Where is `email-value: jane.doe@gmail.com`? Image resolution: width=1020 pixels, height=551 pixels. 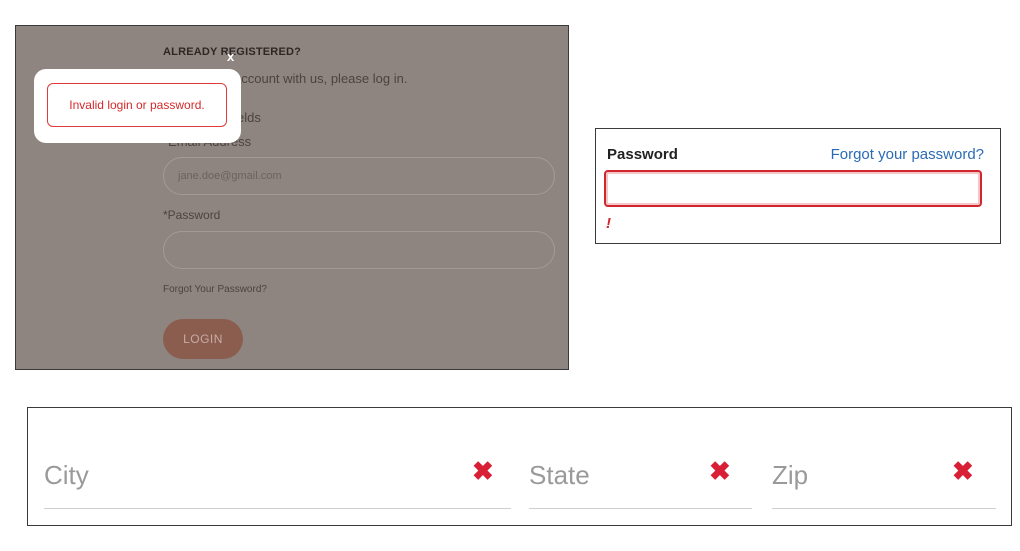 email-value: jane.doe@gmail.com is located at coordinates (230, 176).